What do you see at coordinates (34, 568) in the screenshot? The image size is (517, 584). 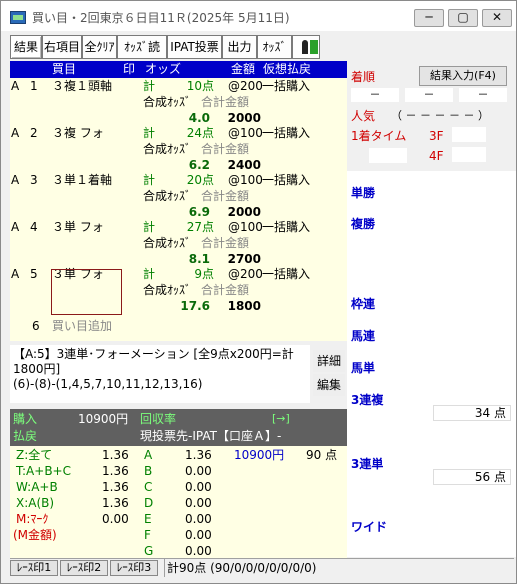 I see `race-mark-1-button: ﾚｰｽ印1` at bounding box center [34, 568].